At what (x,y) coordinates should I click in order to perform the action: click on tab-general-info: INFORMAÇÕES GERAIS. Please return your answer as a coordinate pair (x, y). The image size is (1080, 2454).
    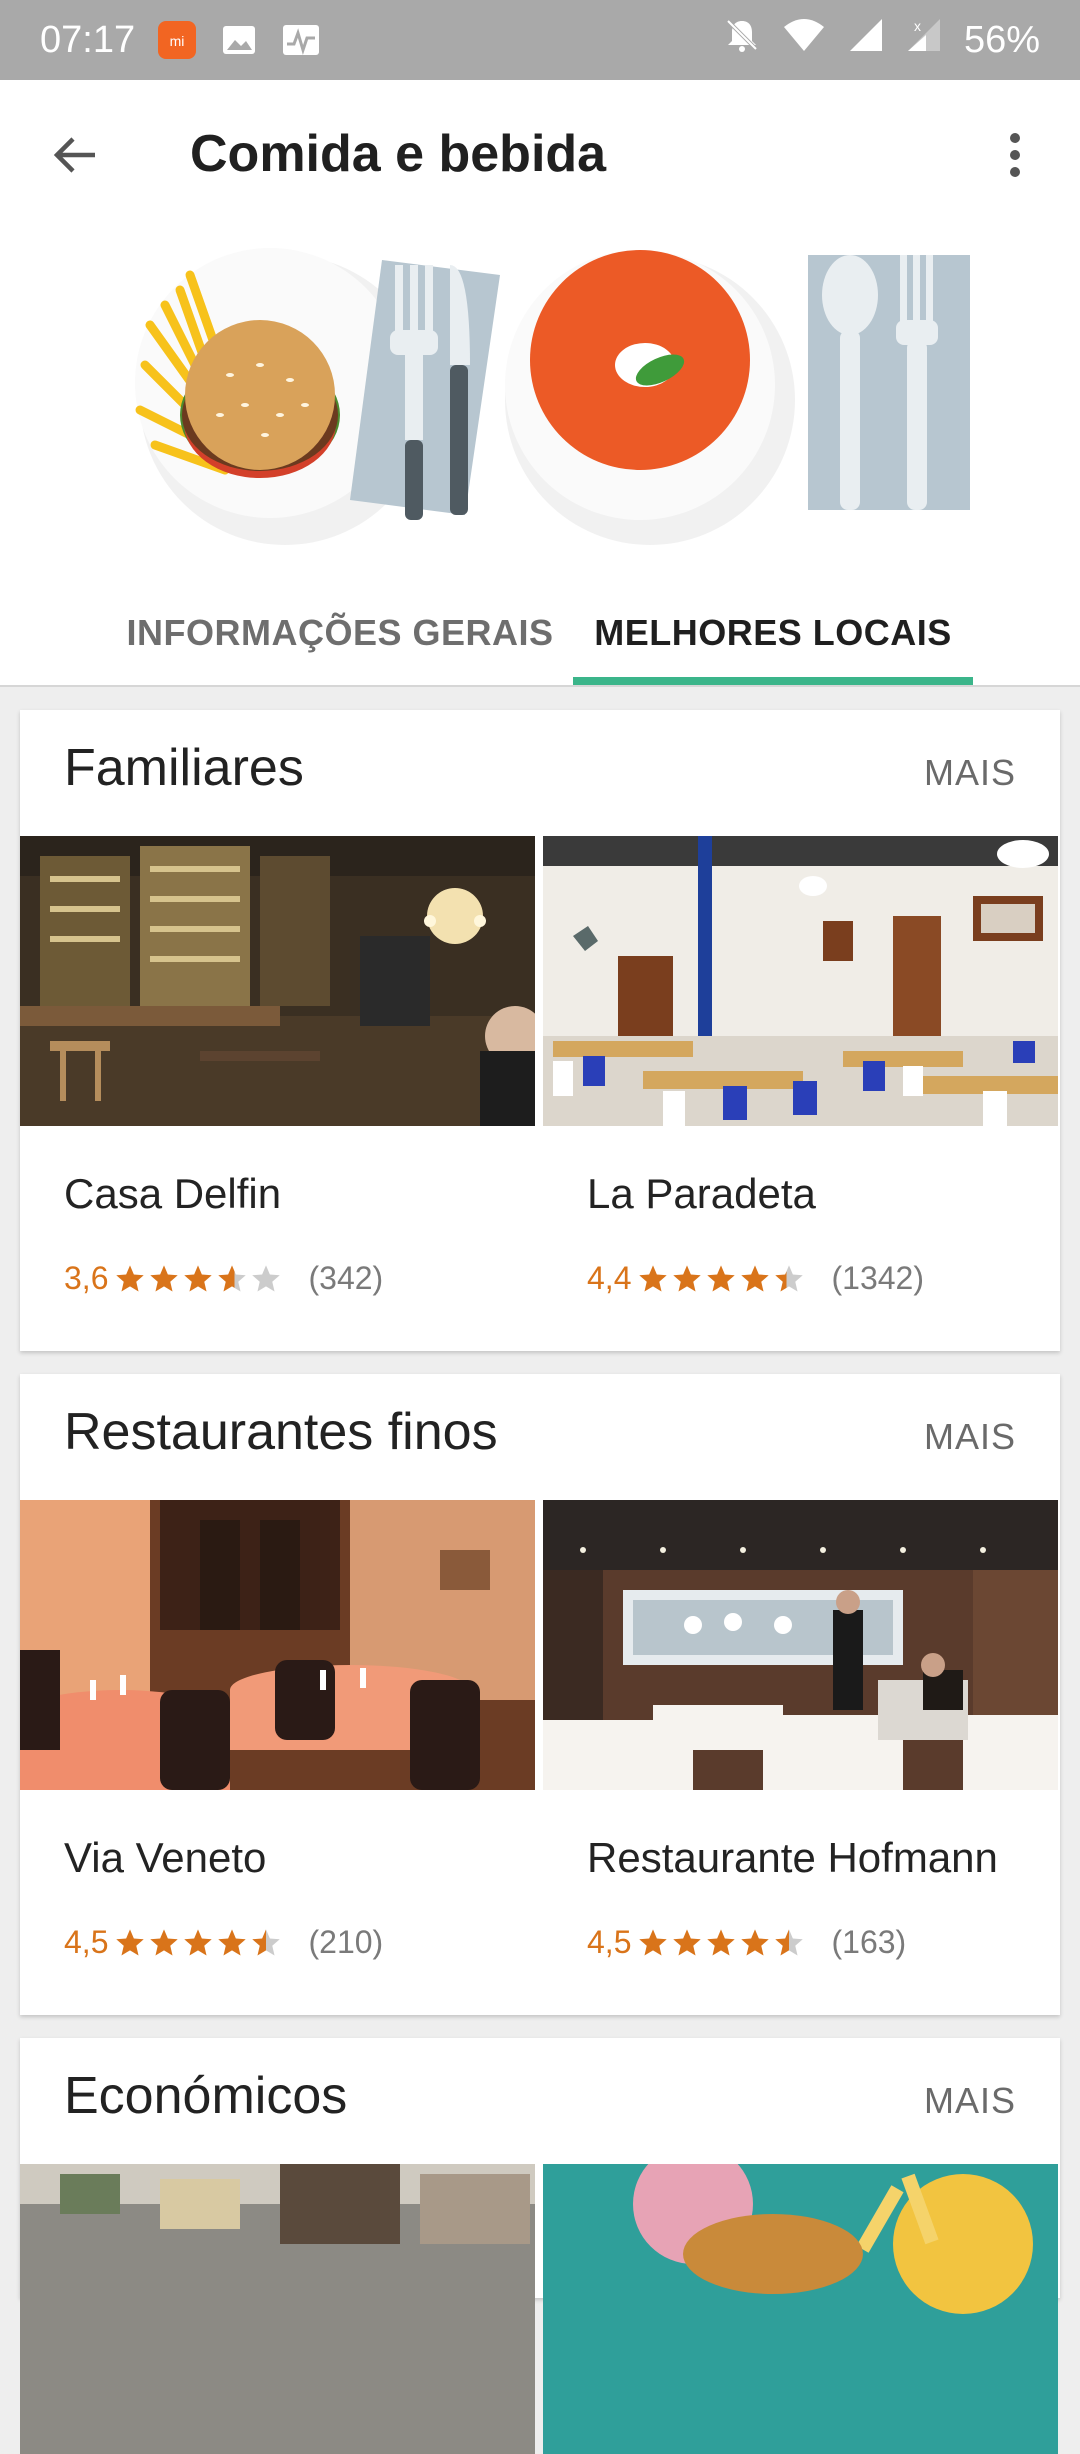
    Looking at the image, I should click on (340, 632).